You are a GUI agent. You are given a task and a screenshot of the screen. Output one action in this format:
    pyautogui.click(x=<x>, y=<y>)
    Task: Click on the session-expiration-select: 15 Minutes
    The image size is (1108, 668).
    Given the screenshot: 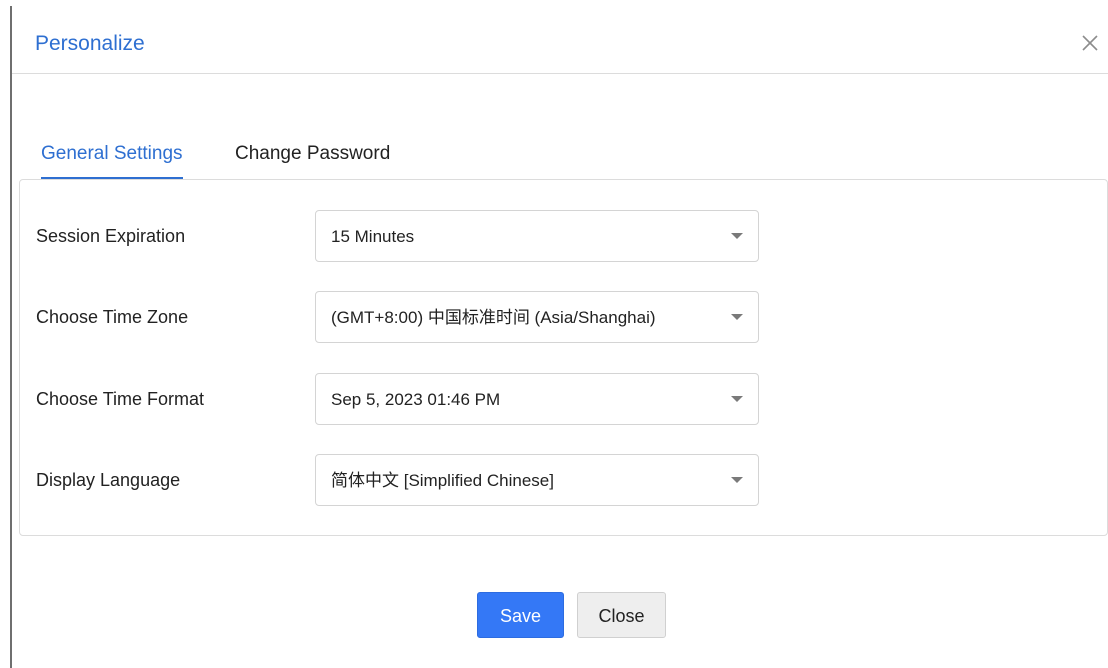 What is the action you would take?
    pyautogui.click(x=537, y=236)
    